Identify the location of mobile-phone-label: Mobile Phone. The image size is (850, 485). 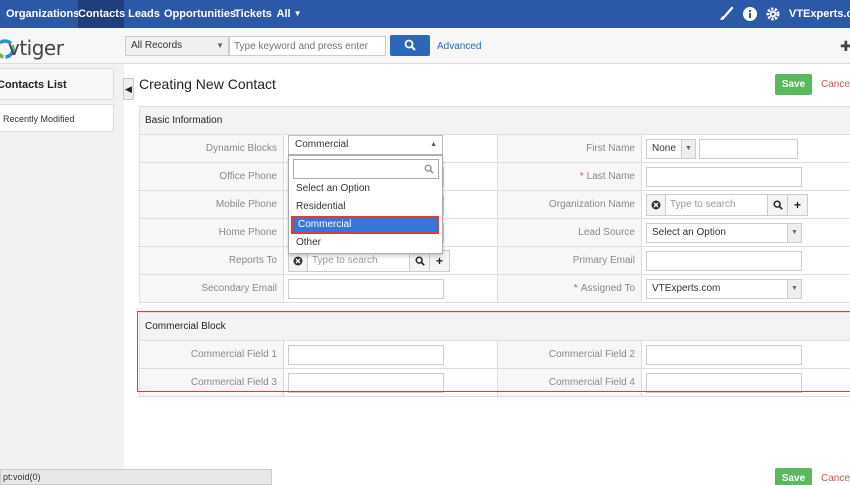
(211, 204).